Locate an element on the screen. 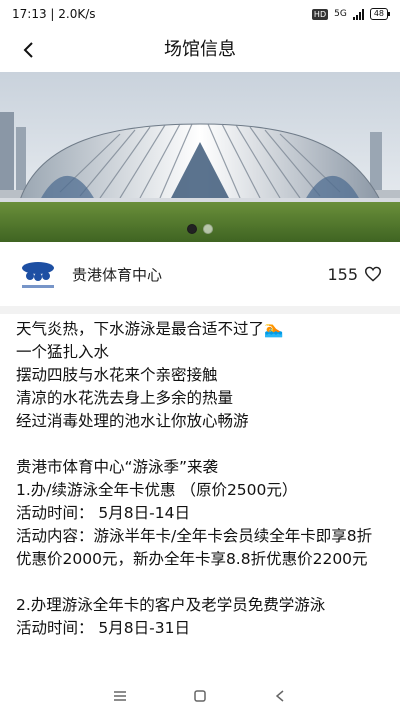  status-icons: HD 5G 48 is located at coordinates (351, 14).